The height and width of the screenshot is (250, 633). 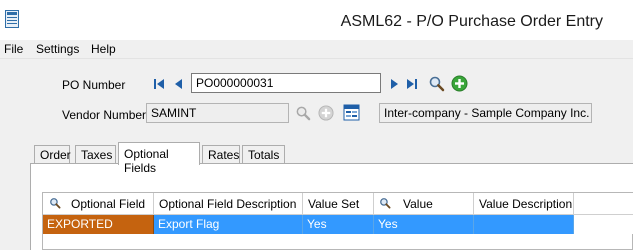 What do you see at coordinates (524, 224) in the screenshot?
I see `cell-value-description` at bounding box center [524, 224].